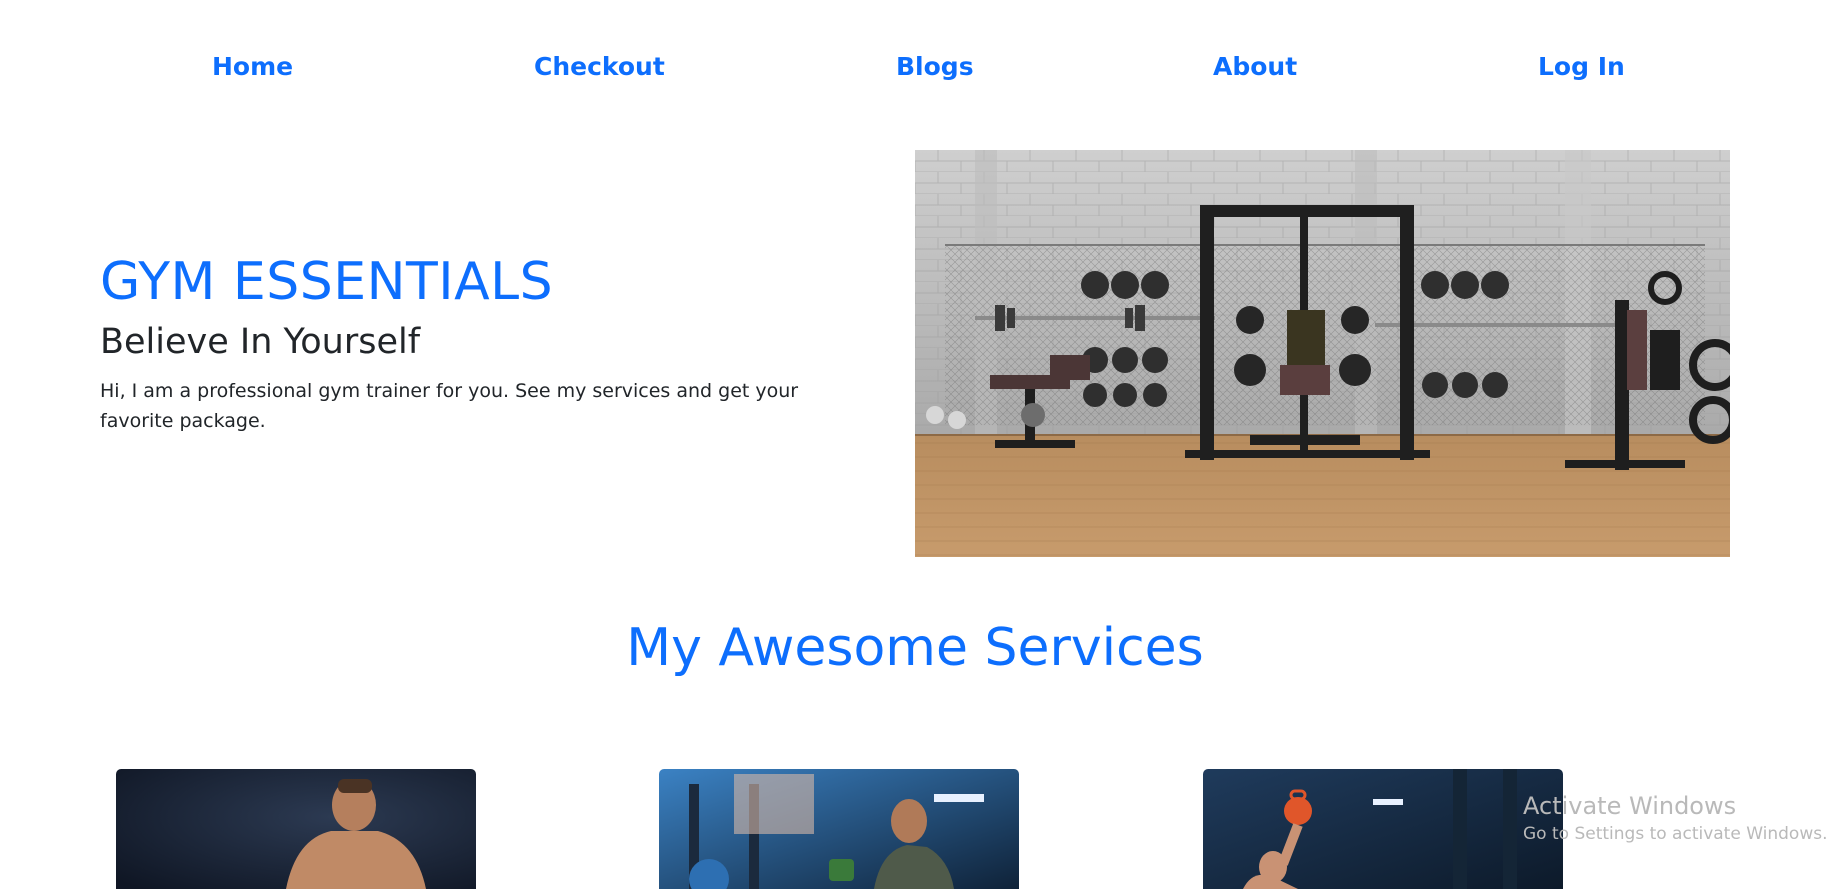  I want to click on services-heading: My Awesome Services, so click(915, 648).